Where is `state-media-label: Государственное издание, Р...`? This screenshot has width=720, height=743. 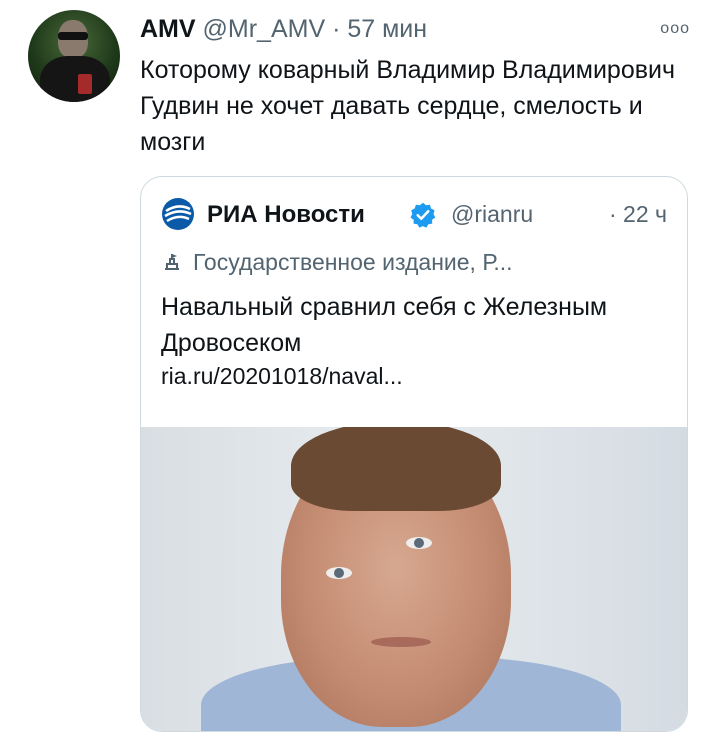
state-media-label: Государственное издание, Р... is located at coordinates (414, 262).